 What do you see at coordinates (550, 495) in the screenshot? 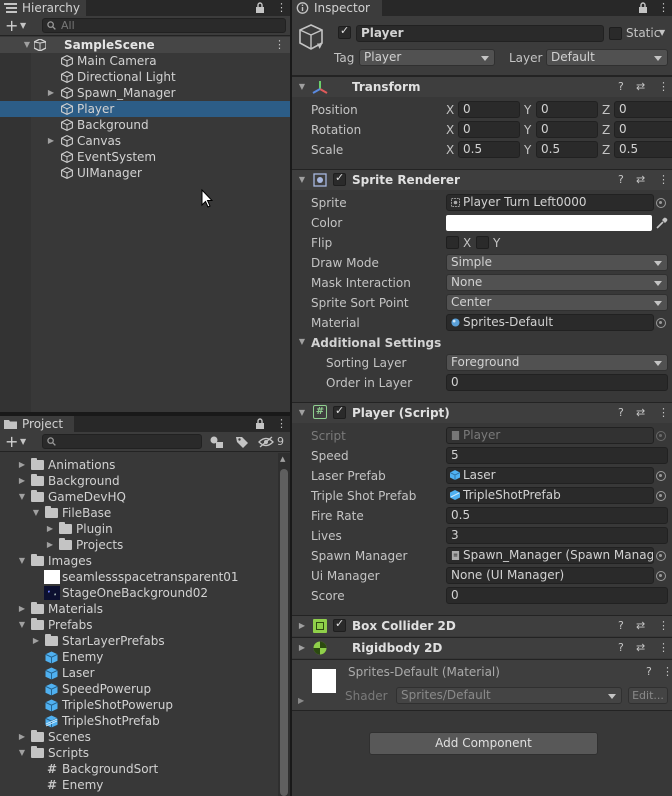
I see `triple-shot-prefab-field: TripleShotPrefab` at bounding box center [550, 495].